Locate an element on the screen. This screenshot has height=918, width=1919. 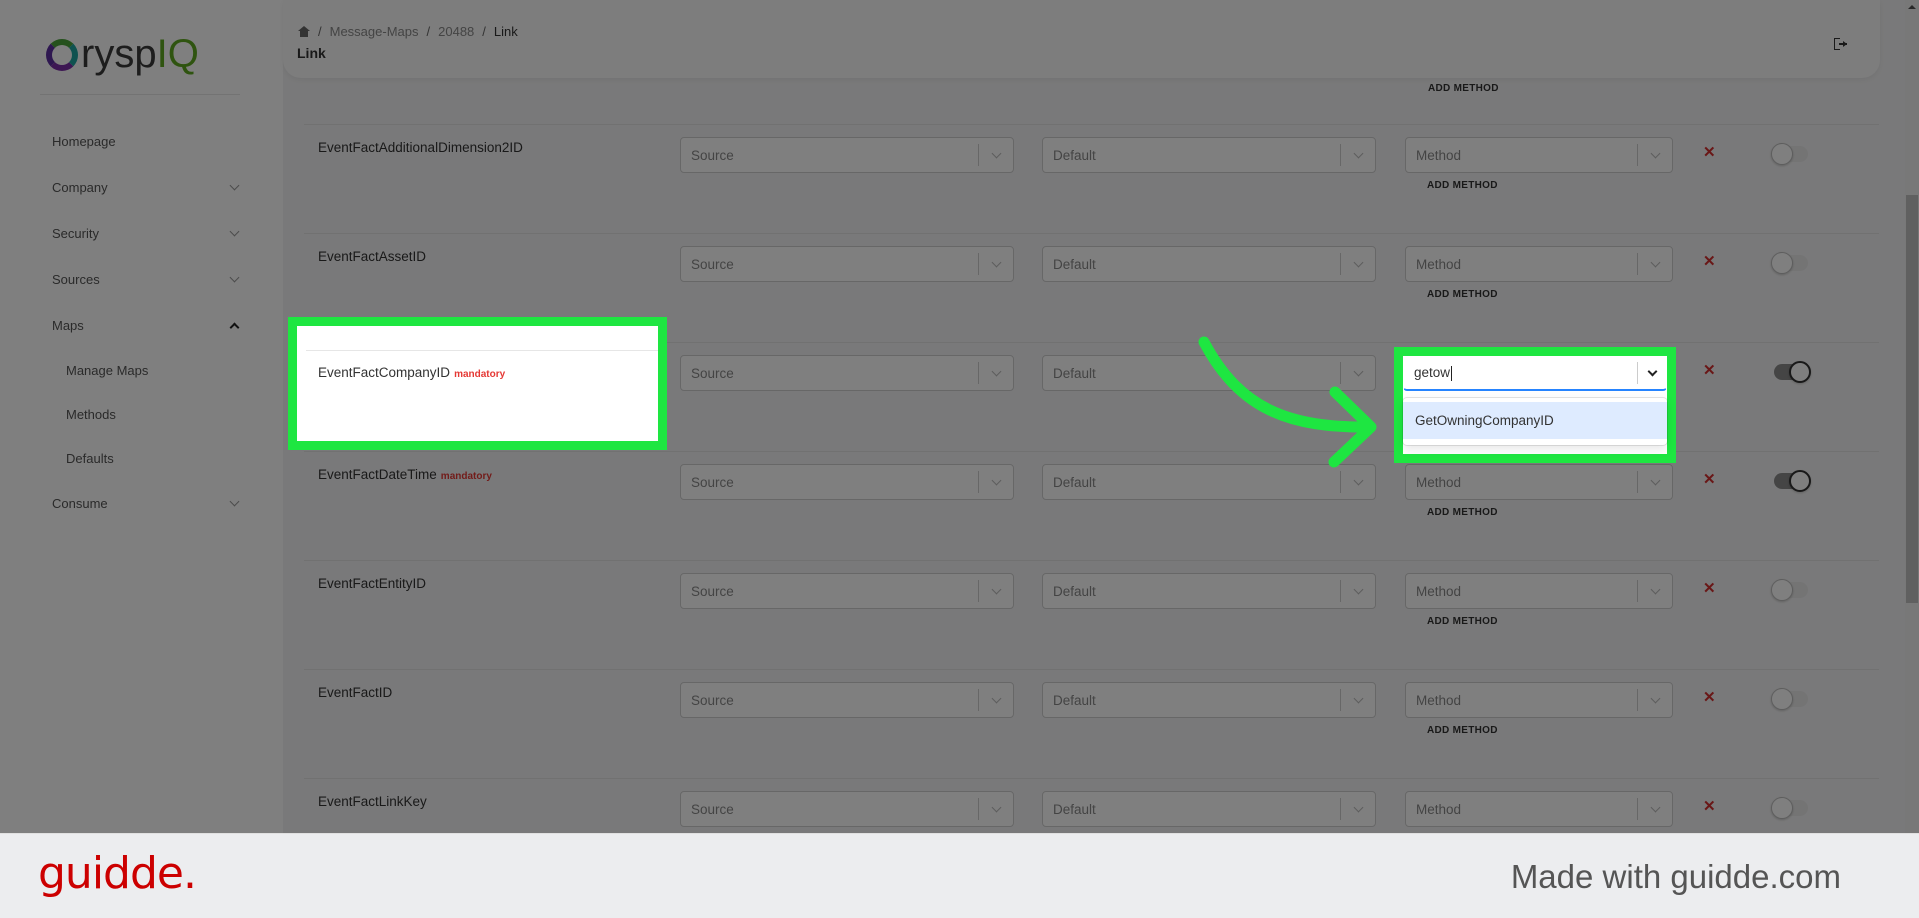
dropdown-option-getowningcompanyid: GetOwningCompanyID is located at coordinates (1535, 420).